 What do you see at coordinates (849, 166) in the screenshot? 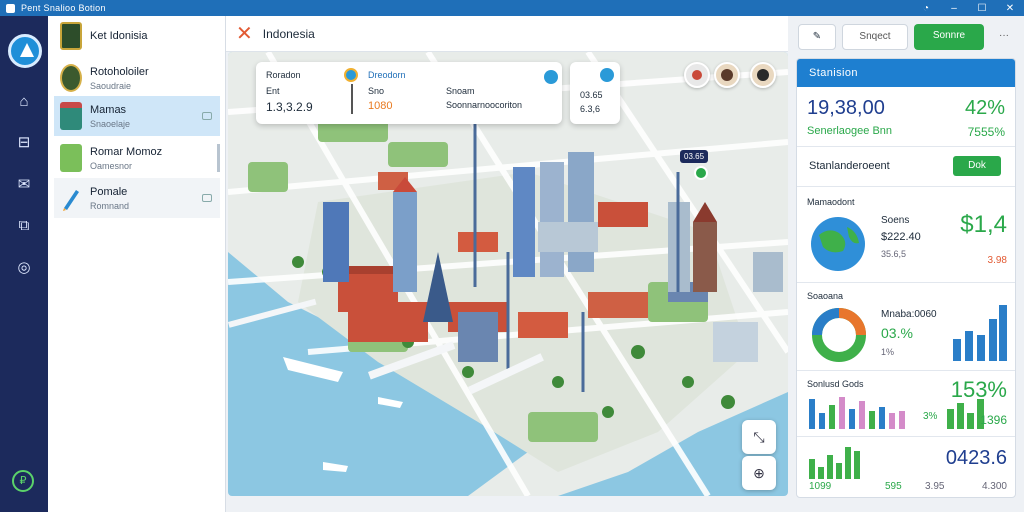
I see `section-row-label: Stanlanderoeent` at bounding box center [849, 166].